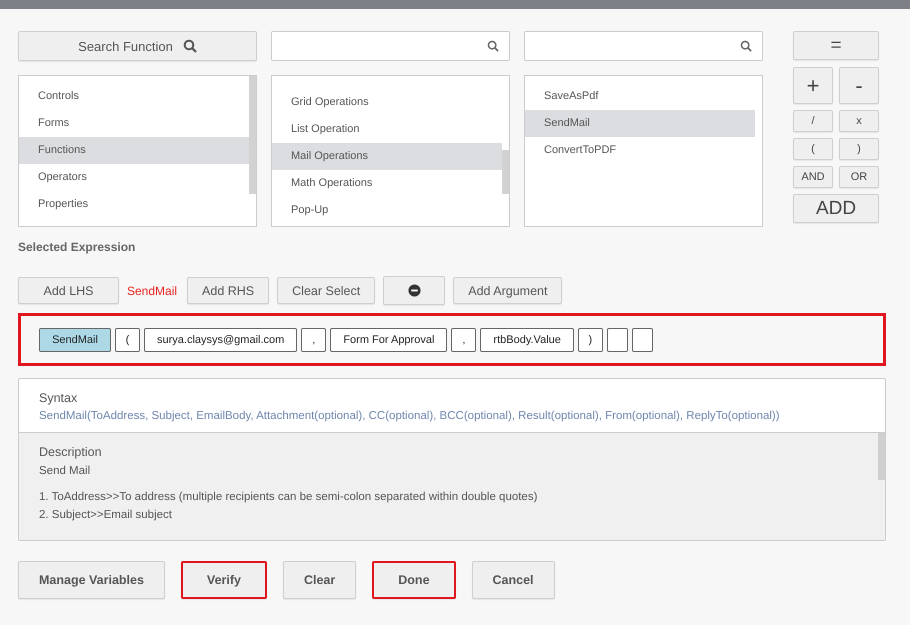  Describe the element at coordinates (859, 177) in the screenshot. I see `operator-button: OR` at that location.